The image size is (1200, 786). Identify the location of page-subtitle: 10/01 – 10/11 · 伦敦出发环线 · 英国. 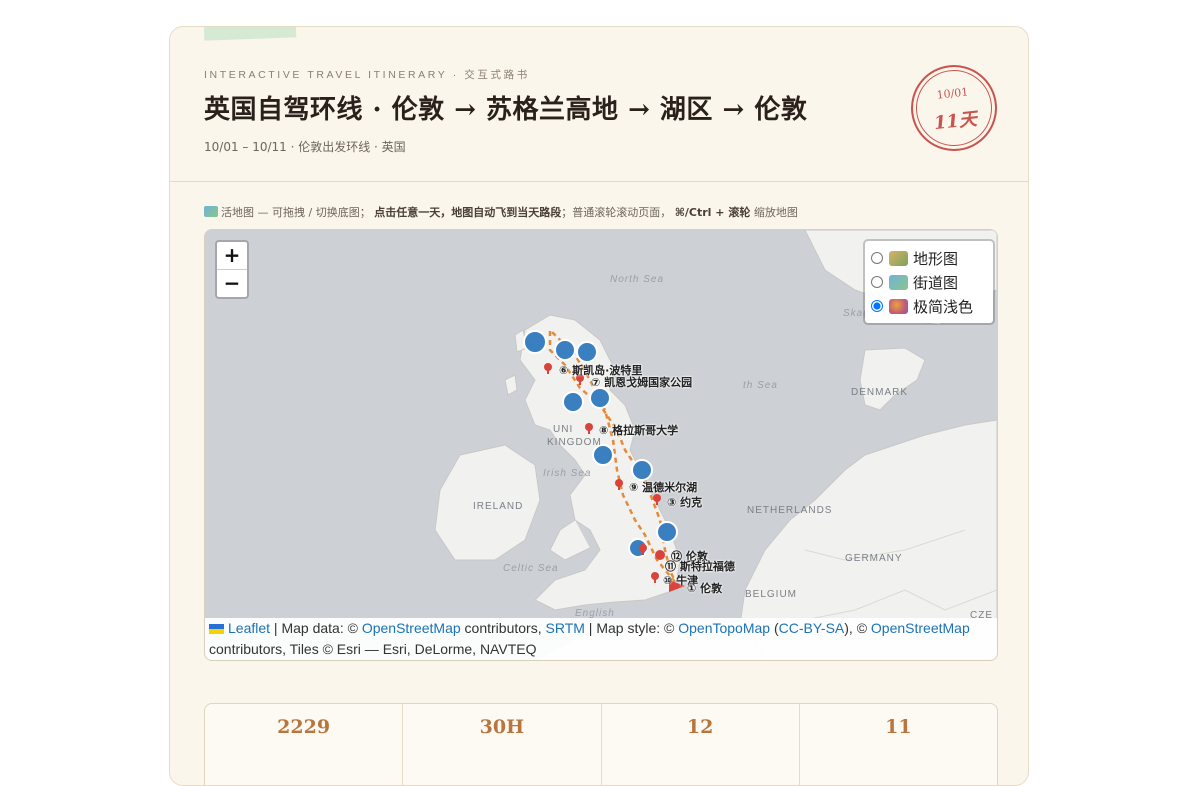
(305, 147).